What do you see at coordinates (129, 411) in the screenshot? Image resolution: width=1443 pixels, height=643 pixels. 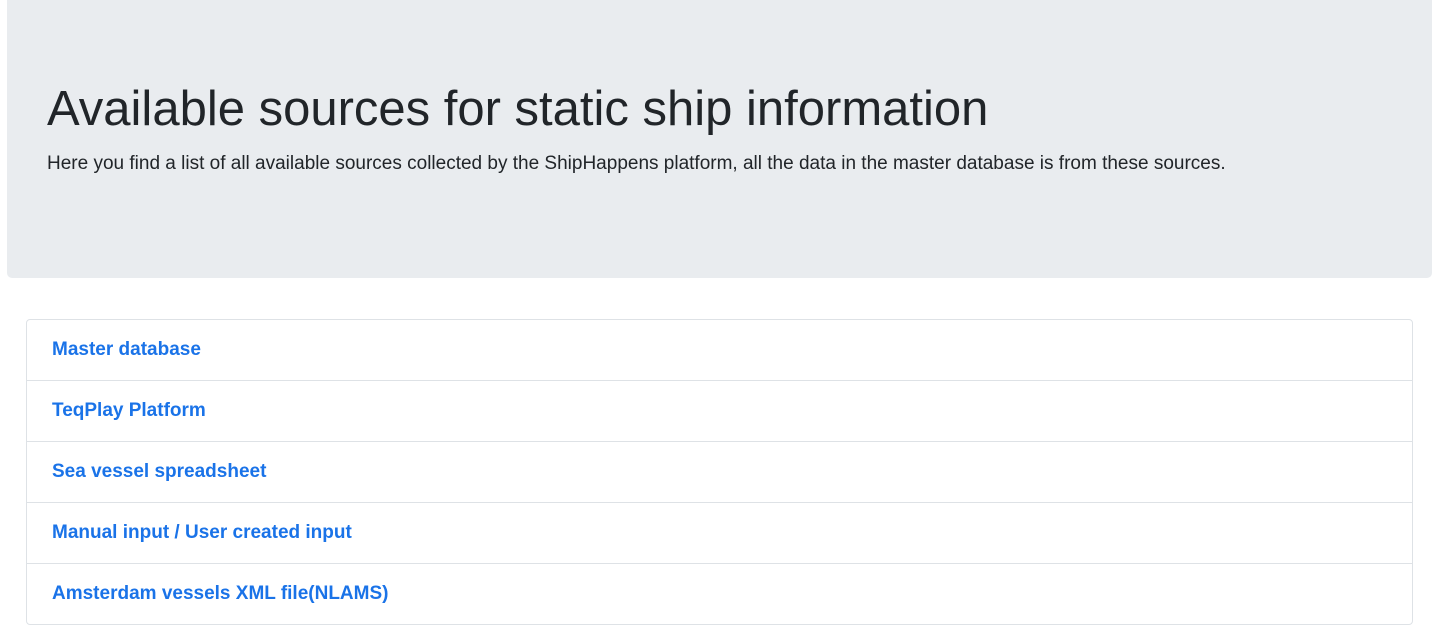 I see `source-link-teqplay-platform: TeqPlay Platform` at bounding box center [129, 411].